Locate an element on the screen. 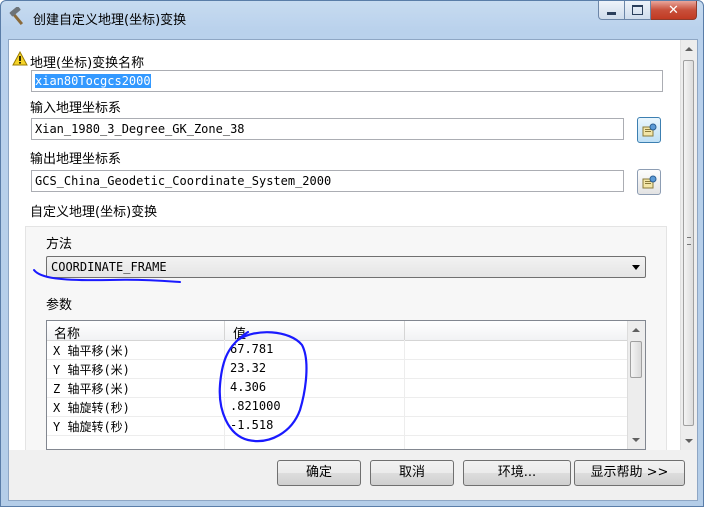 Image resolution: width=704 pixels, height=507 pixels. table-row: X 轴平移(米) 67.781 is located at coordinates (338, 350).